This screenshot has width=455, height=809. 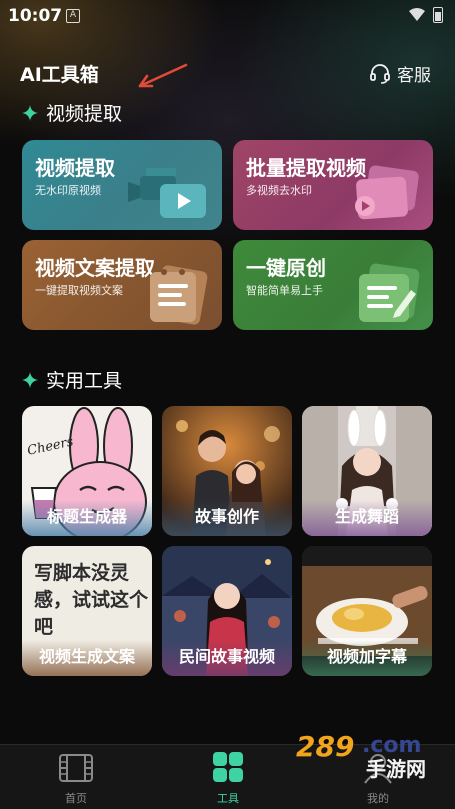 I want to click on card-subtitle: 一键提取视频文案, so click(x=79, y=290).